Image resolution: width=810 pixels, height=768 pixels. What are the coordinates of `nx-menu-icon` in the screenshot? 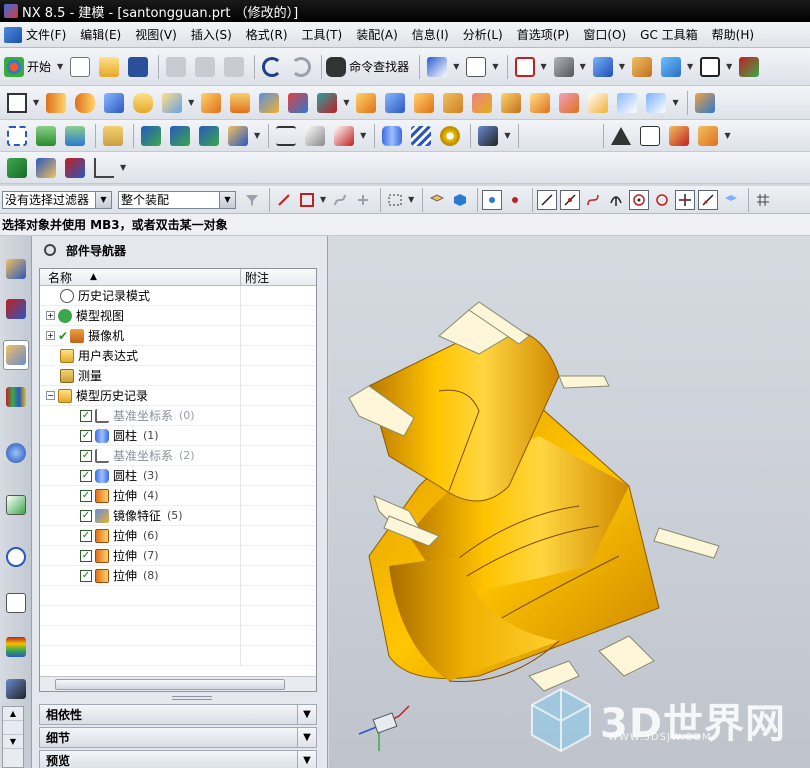 It's located at (13, 34).